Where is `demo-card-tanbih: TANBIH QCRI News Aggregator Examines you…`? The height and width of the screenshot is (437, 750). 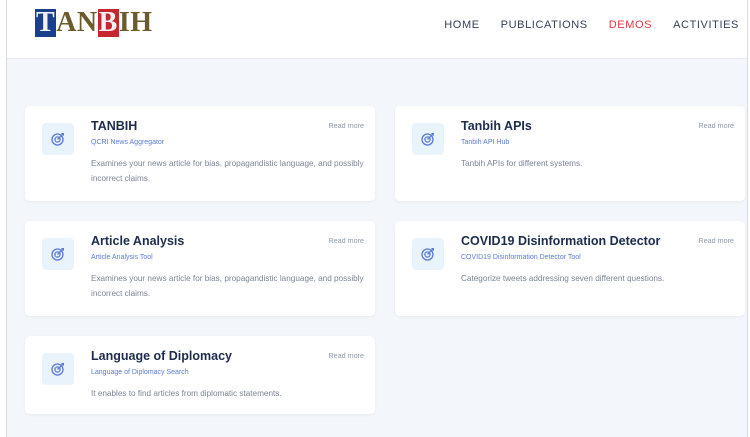
demo-card-tanbih: TANBIH QCRI News Aggregator Examines you… is located at coordinates (200, 153).